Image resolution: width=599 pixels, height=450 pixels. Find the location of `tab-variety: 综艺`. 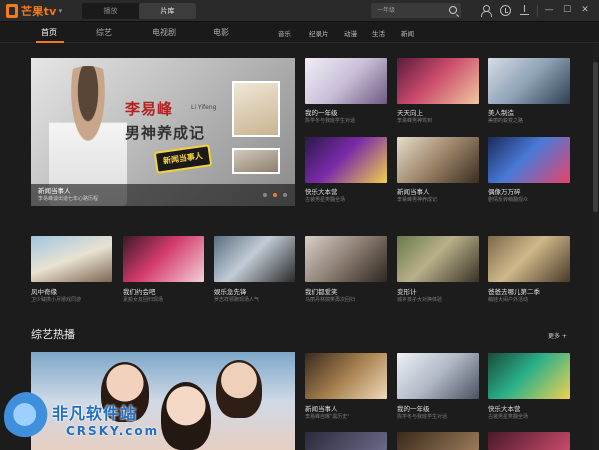

tab-variety: 综艺 is located at coordinates (104, 32).